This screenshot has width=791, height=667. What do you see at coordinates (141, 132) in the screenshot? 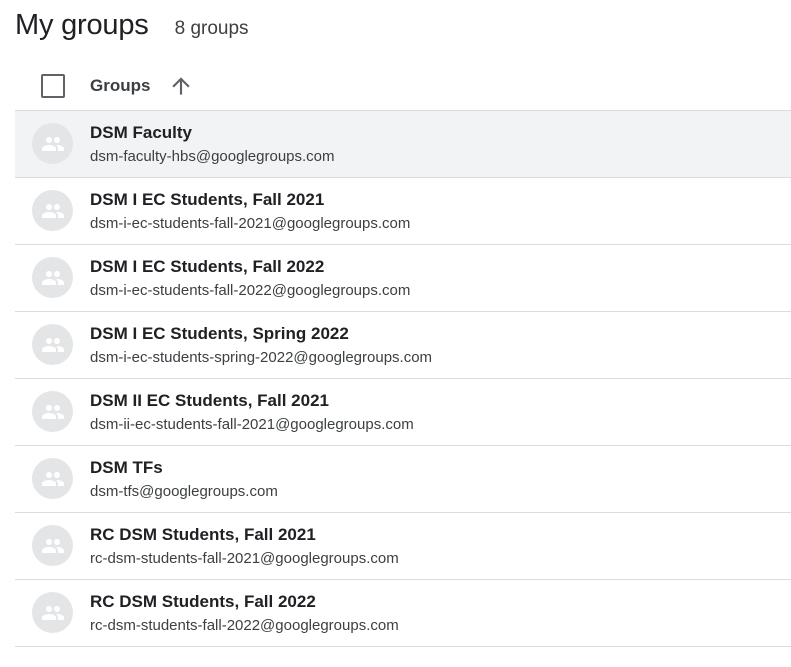
I see `group-name: DSM Faculty` at bounding box center [141, 132].